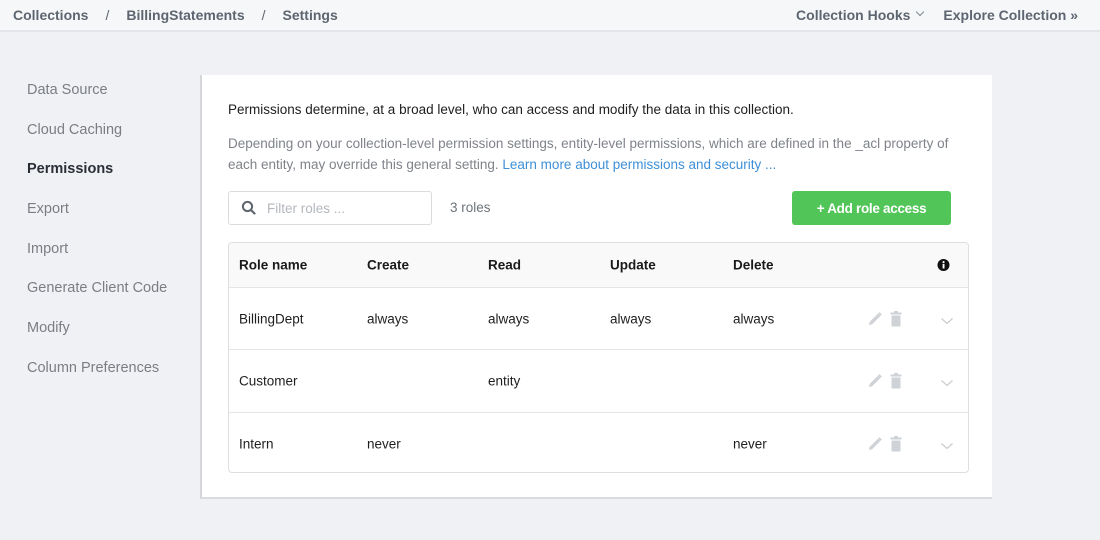 The width and height of the screenshot is (1100, 540). I want to click on header-read: Read, so click(505, 265).